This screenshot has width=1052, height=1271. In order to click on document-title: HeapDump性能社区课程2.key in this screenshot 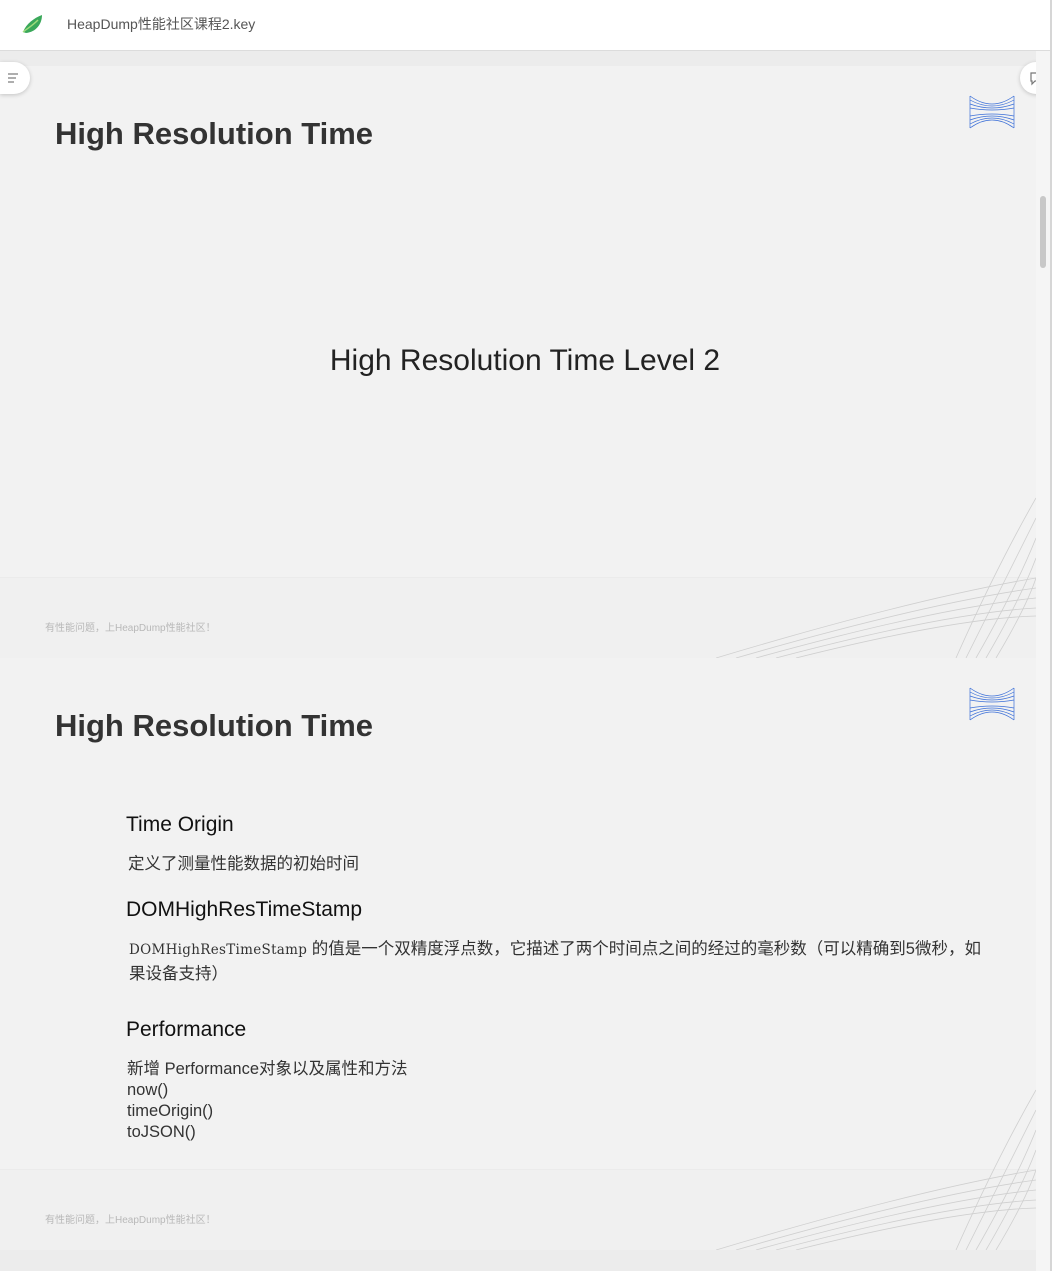, I will do `click(161, 24)`.